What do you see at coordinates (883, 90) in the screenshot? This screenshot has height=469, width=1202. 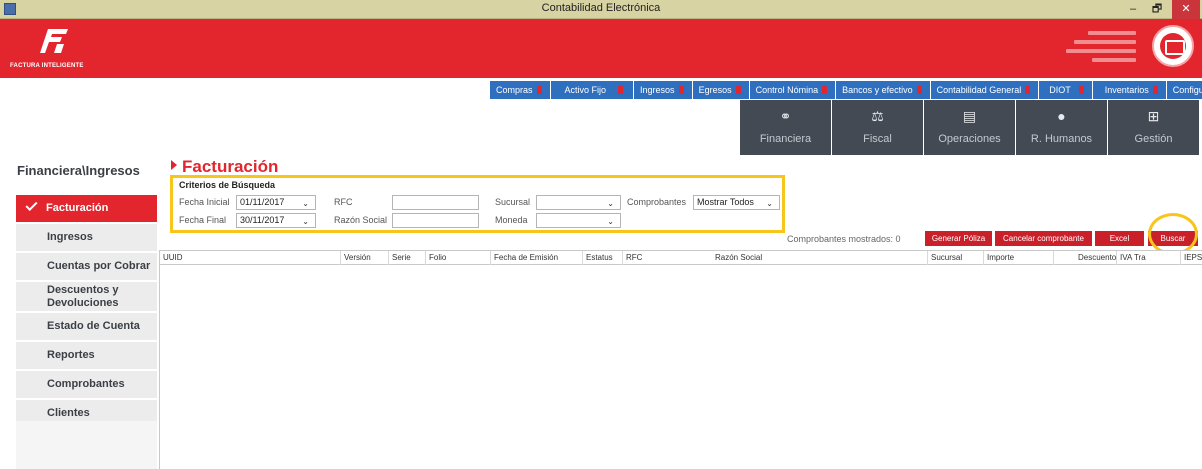 I see `menu-bancos-efectivo: Bancos y efectivo` at bounding box center [883, 90].